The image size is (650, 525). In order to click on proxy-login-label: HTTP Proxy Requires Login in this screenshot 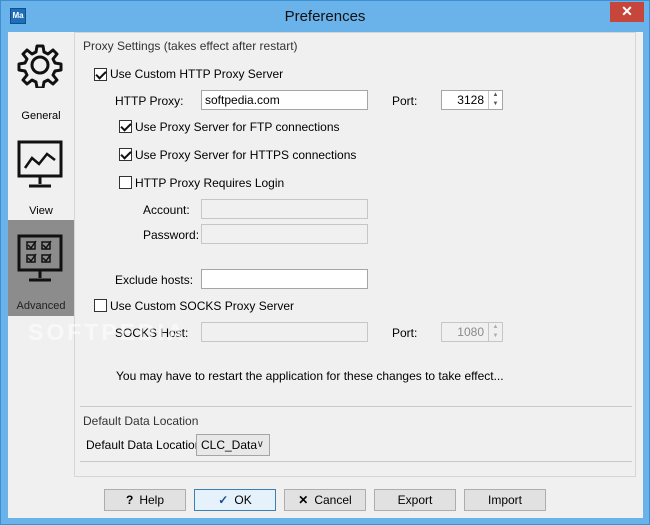, I will do `click(210, 183)`.